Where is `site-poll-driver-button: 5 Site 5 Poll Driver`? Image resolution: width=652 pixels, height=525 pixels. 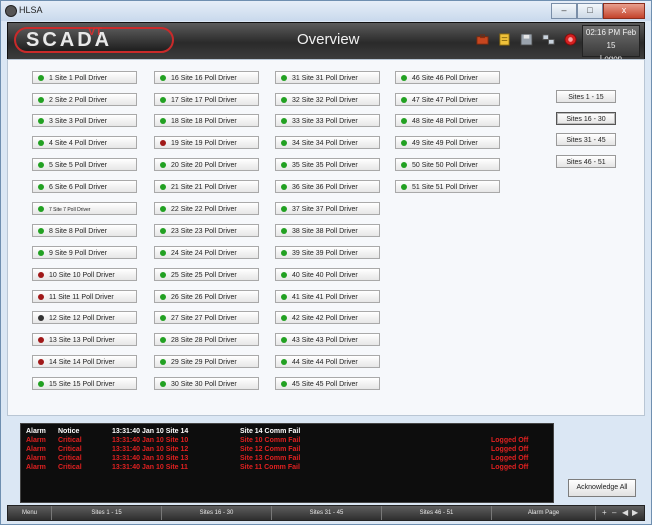
site-poll-driver-button: 5 Site 5 Poll Driver is located at coordinates (84, 164).